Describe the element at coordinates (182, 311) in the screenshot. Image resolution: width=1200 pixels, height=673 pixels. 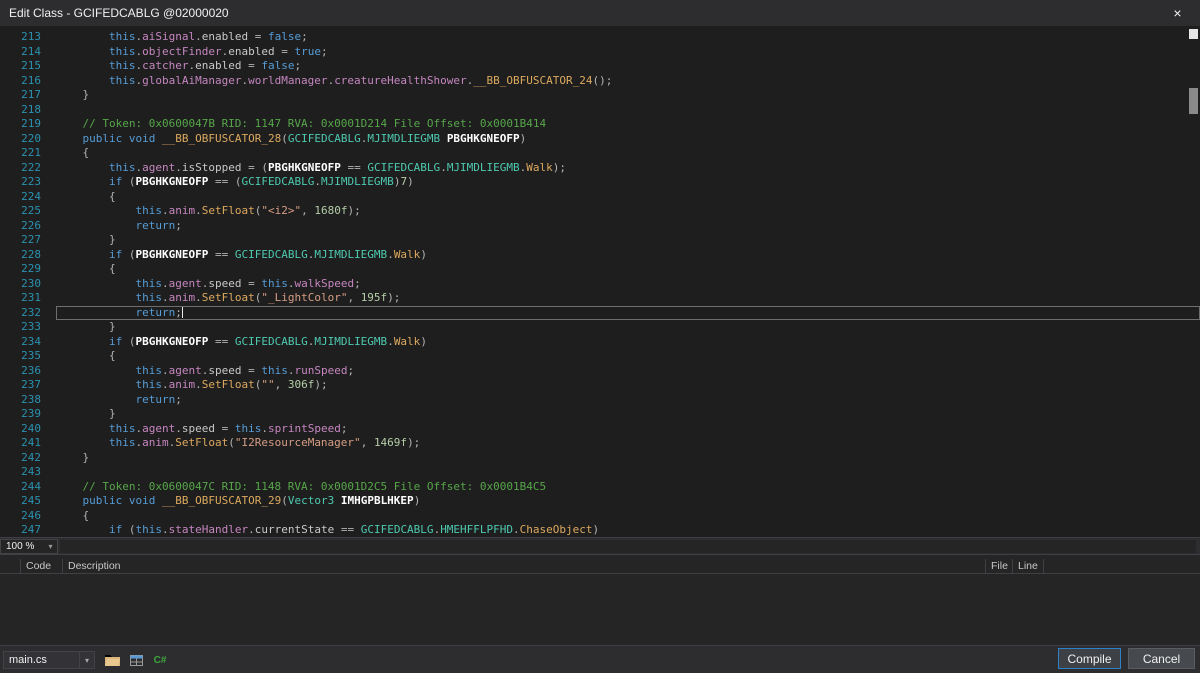
I see `text-caret` at that location.